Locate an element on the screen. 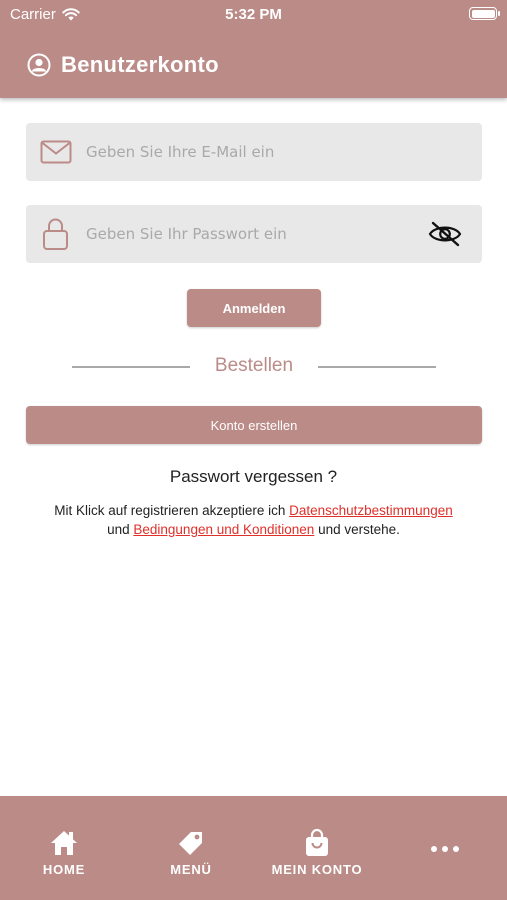 The height and width of the screenshot is (900, 507). tab-more is located at coordinates (445, 848).